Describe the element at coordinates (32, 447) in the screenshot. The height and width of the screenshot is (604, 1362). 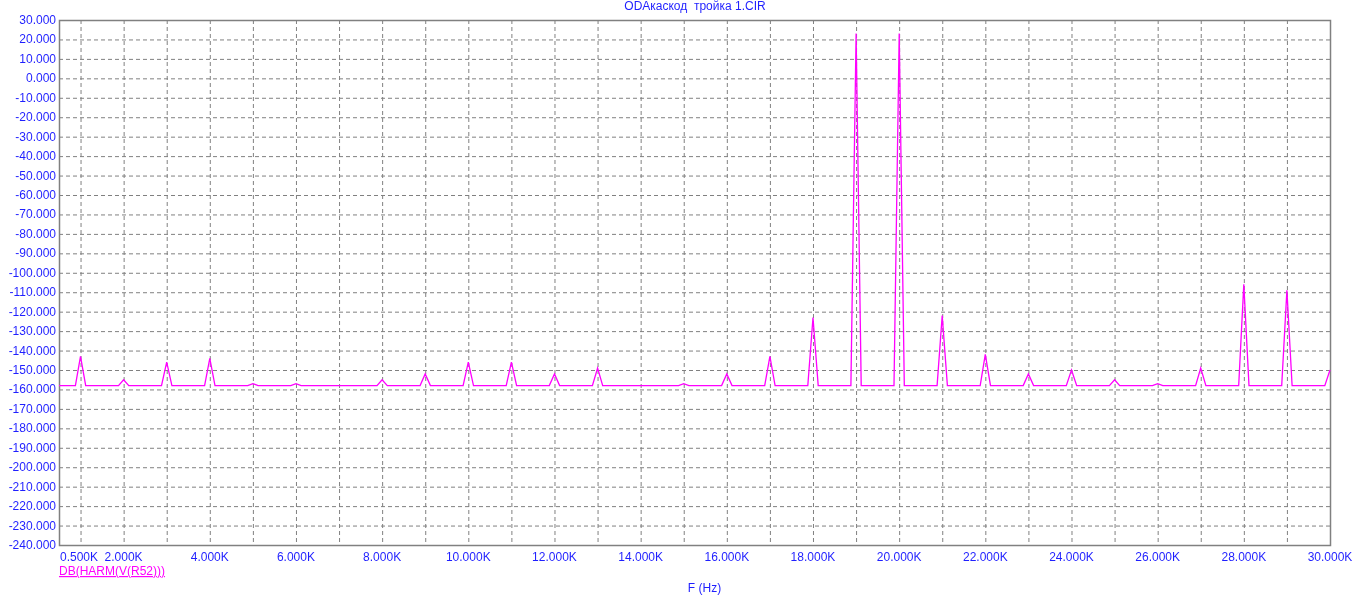
I see `y-tick-label: -190.000` at that location.